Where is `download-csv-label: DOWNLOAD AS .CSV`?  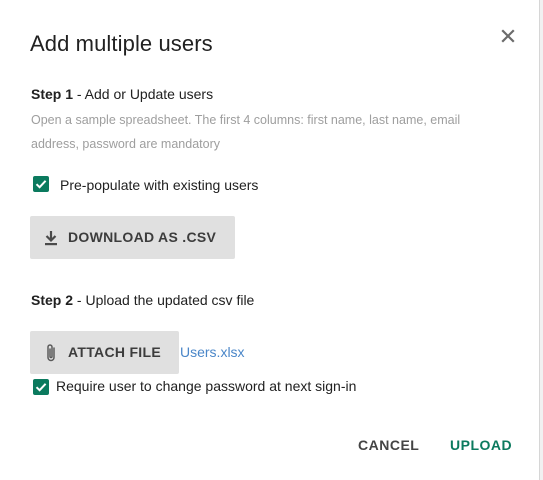
download-csv-label: DOWNLOAD AS .CSV is located at coordinates (142, 237).